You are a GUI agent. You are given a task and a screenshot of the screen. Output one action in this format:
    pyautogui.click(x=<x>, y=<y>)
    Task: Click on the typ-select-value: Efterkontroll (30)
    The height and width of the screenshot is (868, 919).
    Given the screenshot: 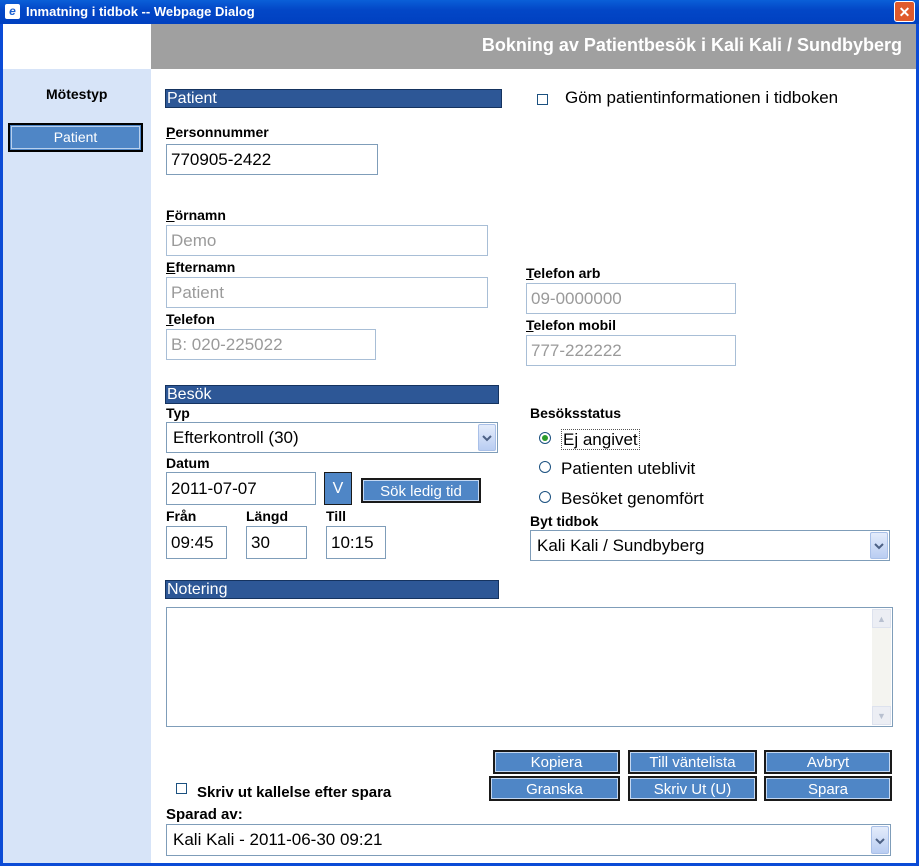 What is the action you would take?
    pyautogui.click(x=236, y=437)
    